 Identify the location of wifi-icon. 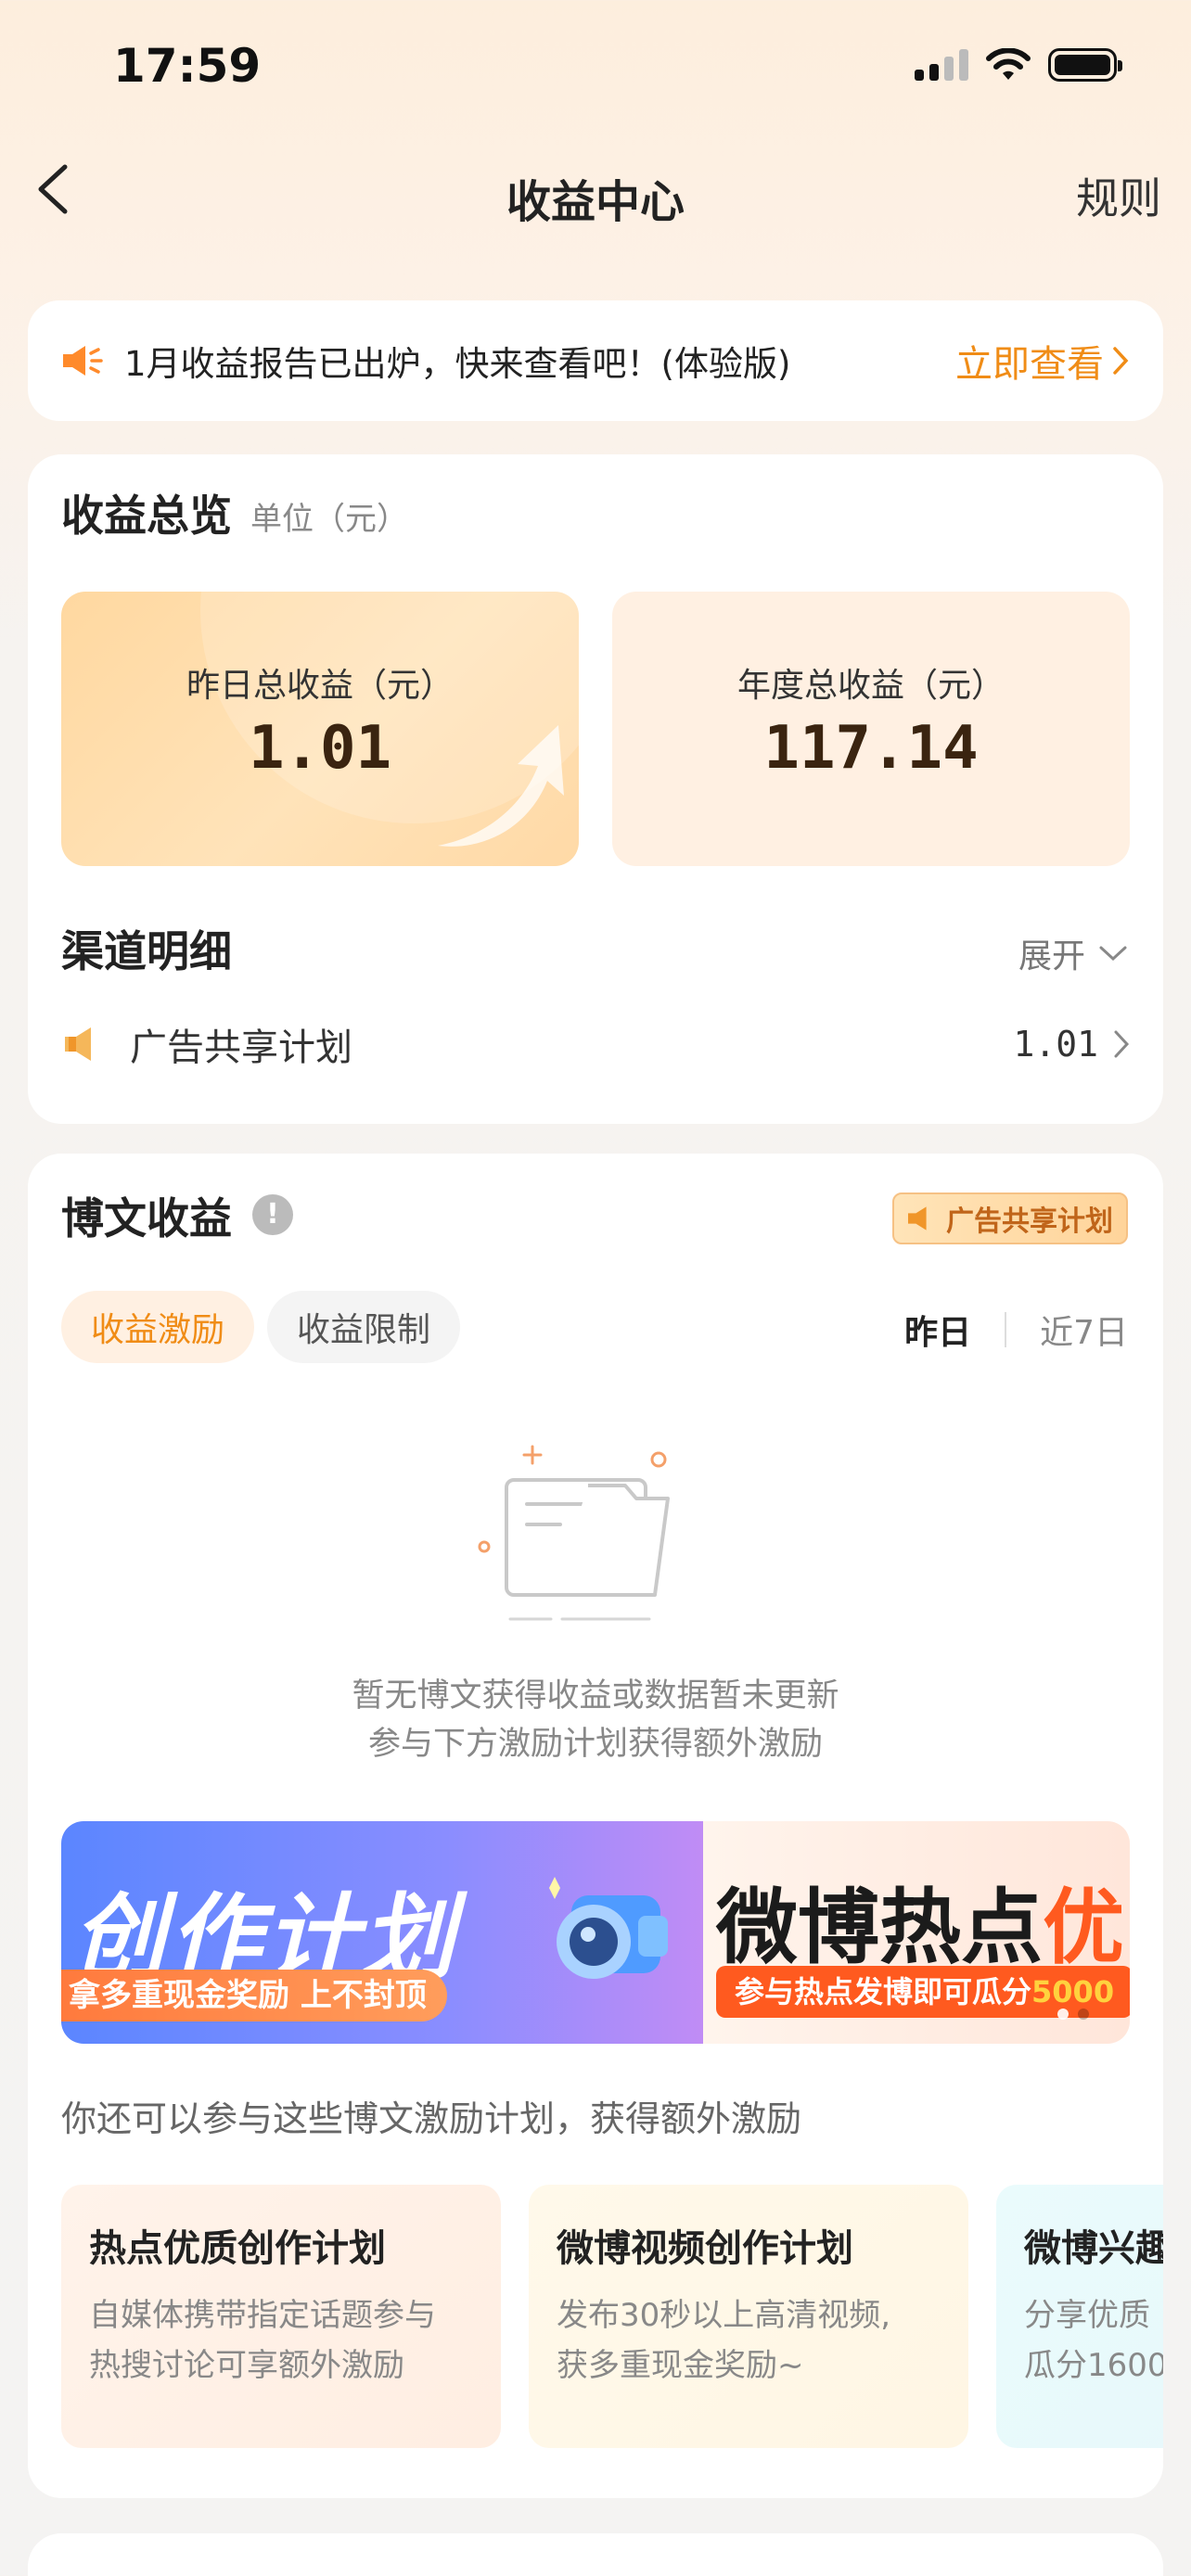
(1008, 64).